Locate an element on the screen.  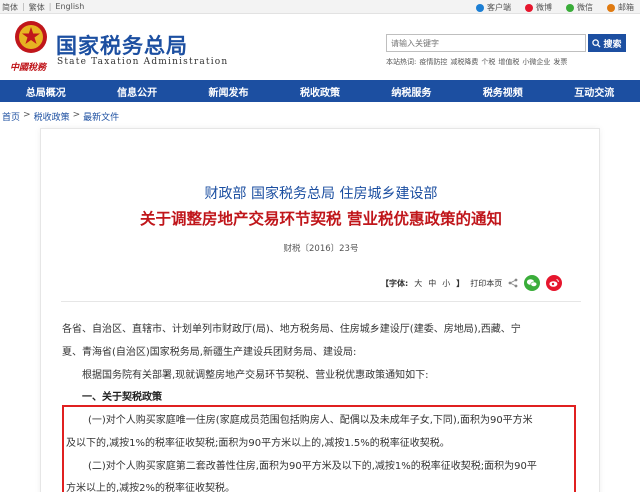
weibo-link-label: 微博 is located at coordinates (544, 7).